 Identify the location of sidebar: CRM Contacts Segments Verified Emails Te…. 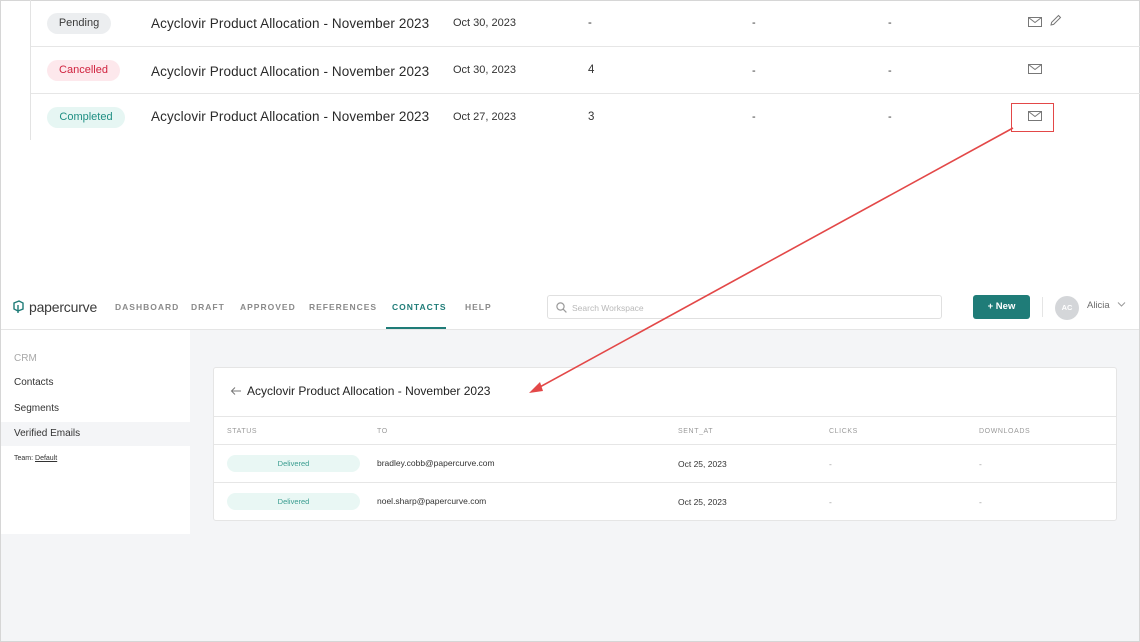
(95, 432).